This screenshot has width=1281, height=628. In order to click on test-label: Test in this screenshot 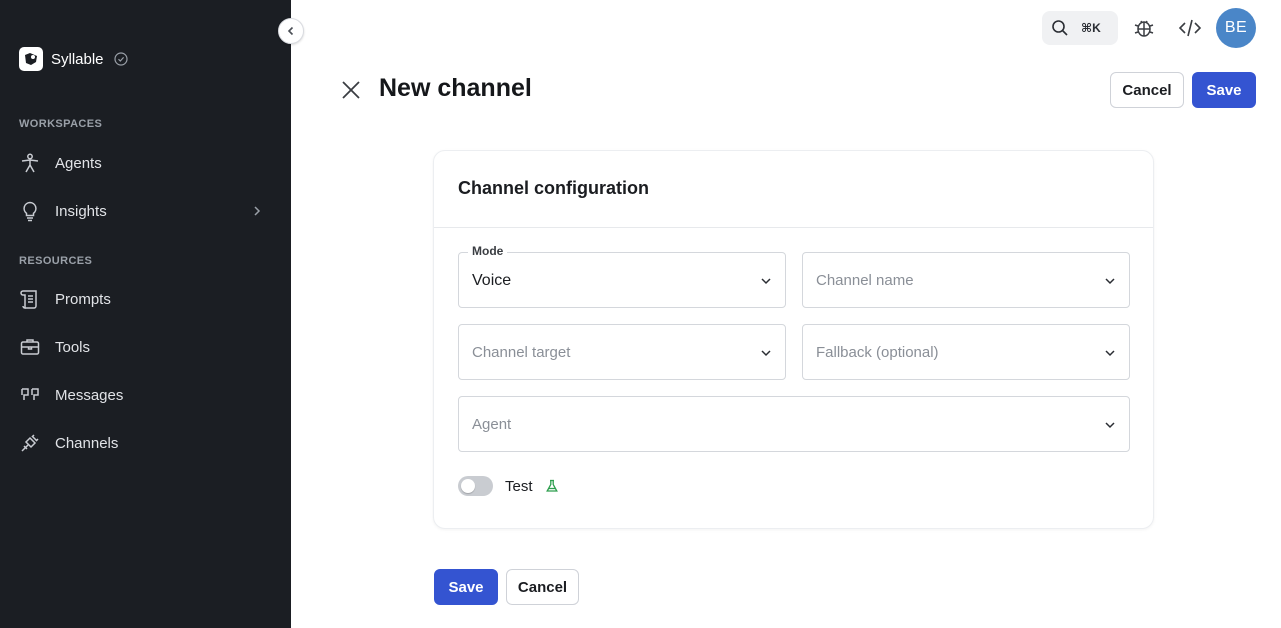, I will do `click(519, 486)`.